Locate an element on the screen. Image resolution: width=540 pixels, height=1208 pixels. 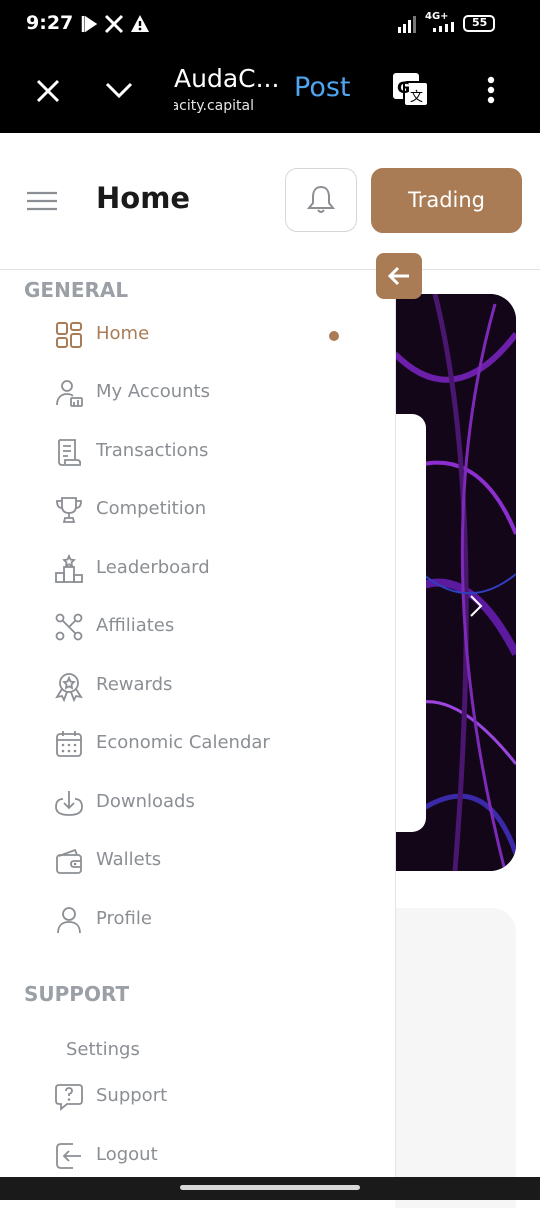
sidebar-item-label: Logout is located at coordinates (127, 1154).